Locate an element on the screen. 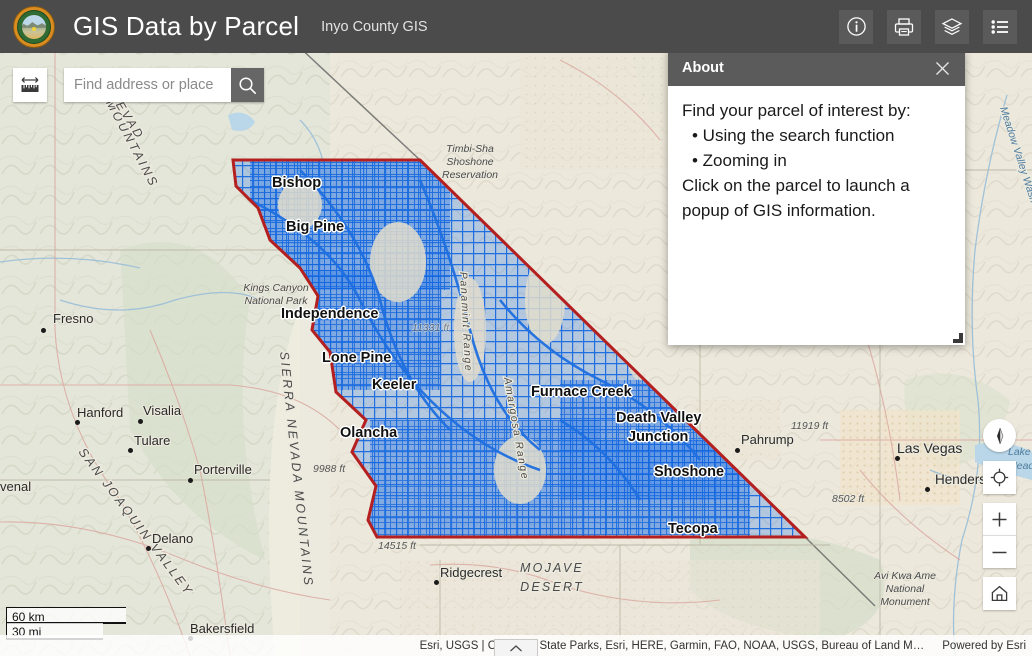  zoom-out-icon is located at coordinates (999, 552).